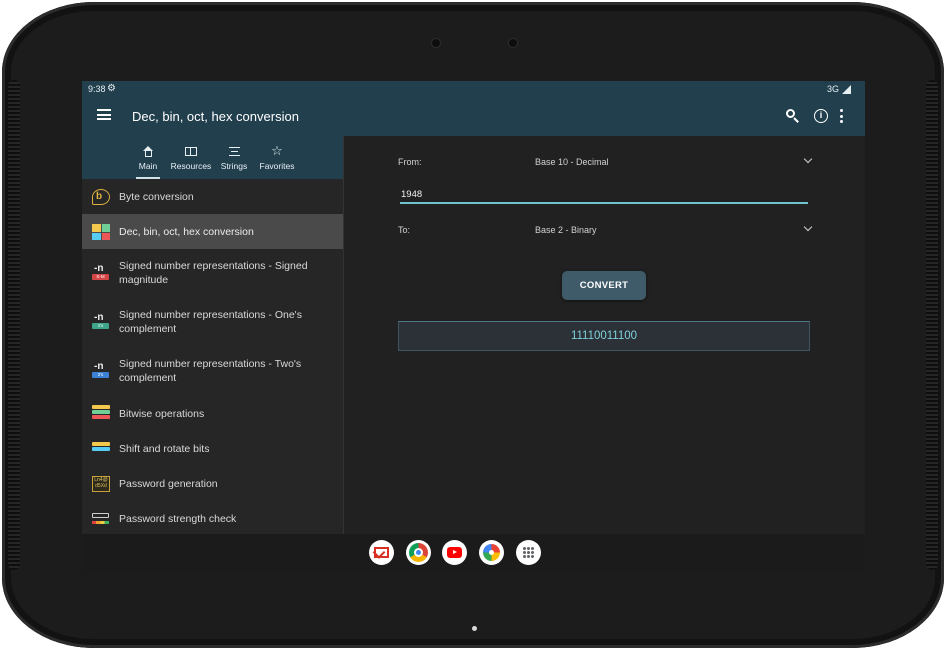 Image resolution: width=946 pixels, height=650 pixels. I want to click on twos-complement-icon: -n 2's, so click(101, 370).